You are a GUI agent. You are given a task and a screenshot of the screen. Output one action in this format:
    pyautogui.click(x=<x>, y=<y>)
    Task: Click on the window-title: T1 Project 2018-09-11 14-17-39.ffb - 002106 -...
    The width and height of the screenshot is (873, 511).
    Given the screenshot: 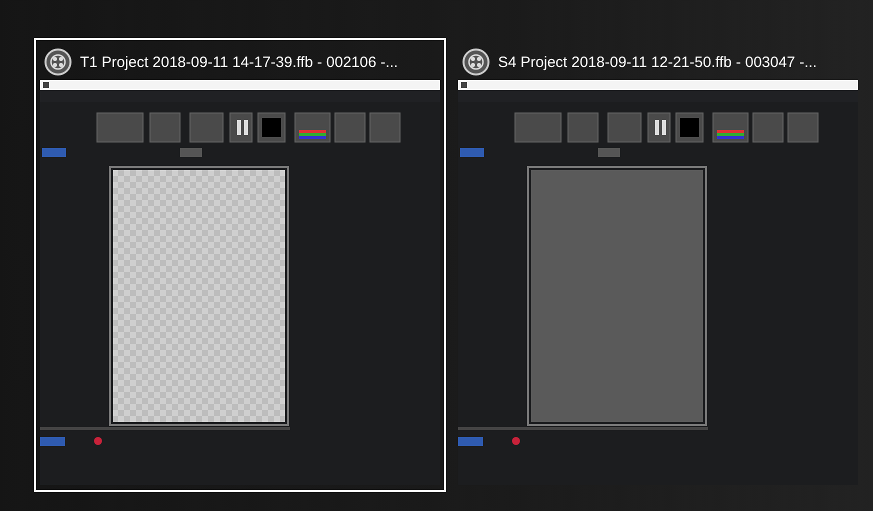 What is the action you would take?
    pyautogui.click(x=239, y=62)
    